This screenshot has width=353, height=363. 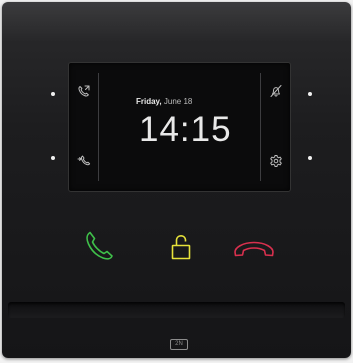 What do you see at coordinates (276, 91) in the screenshot?
I see `mute-bell-icon` at bounding box center [276, 91].